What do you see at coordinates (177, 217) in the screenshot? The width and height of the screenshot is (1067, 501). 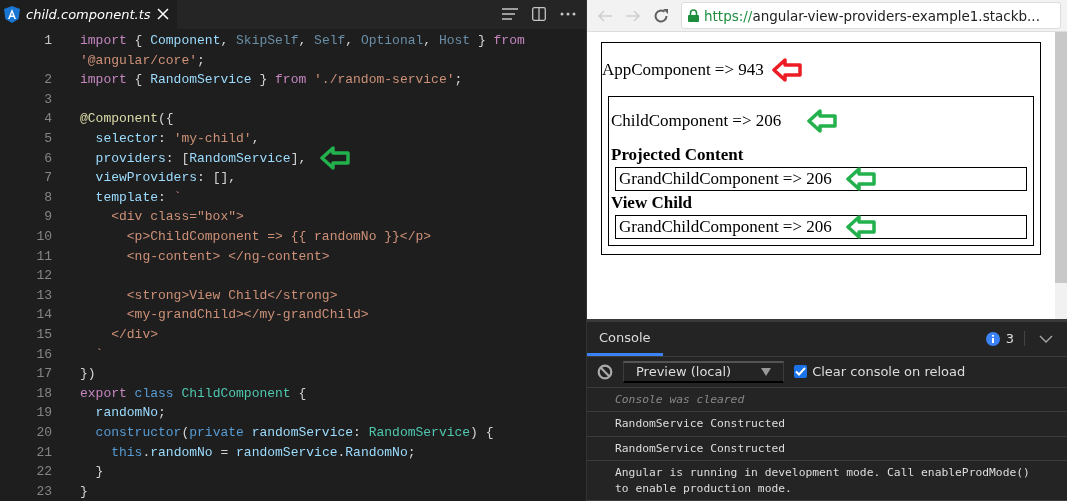 I see `code-line: <div class="box">` at bounding box center [177, 217].